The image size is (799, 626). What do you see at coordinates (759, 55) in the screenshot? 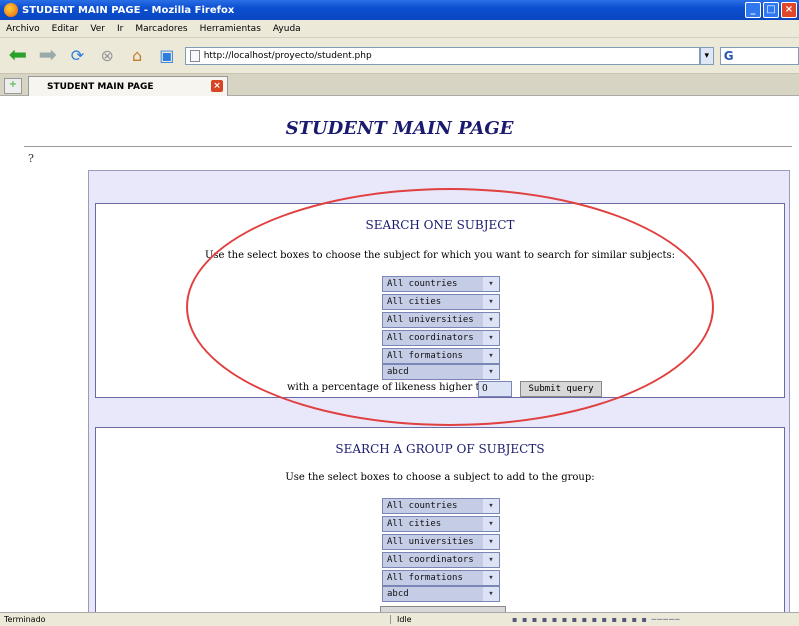
I see `search-box: G` at bounding box center [759, 55].